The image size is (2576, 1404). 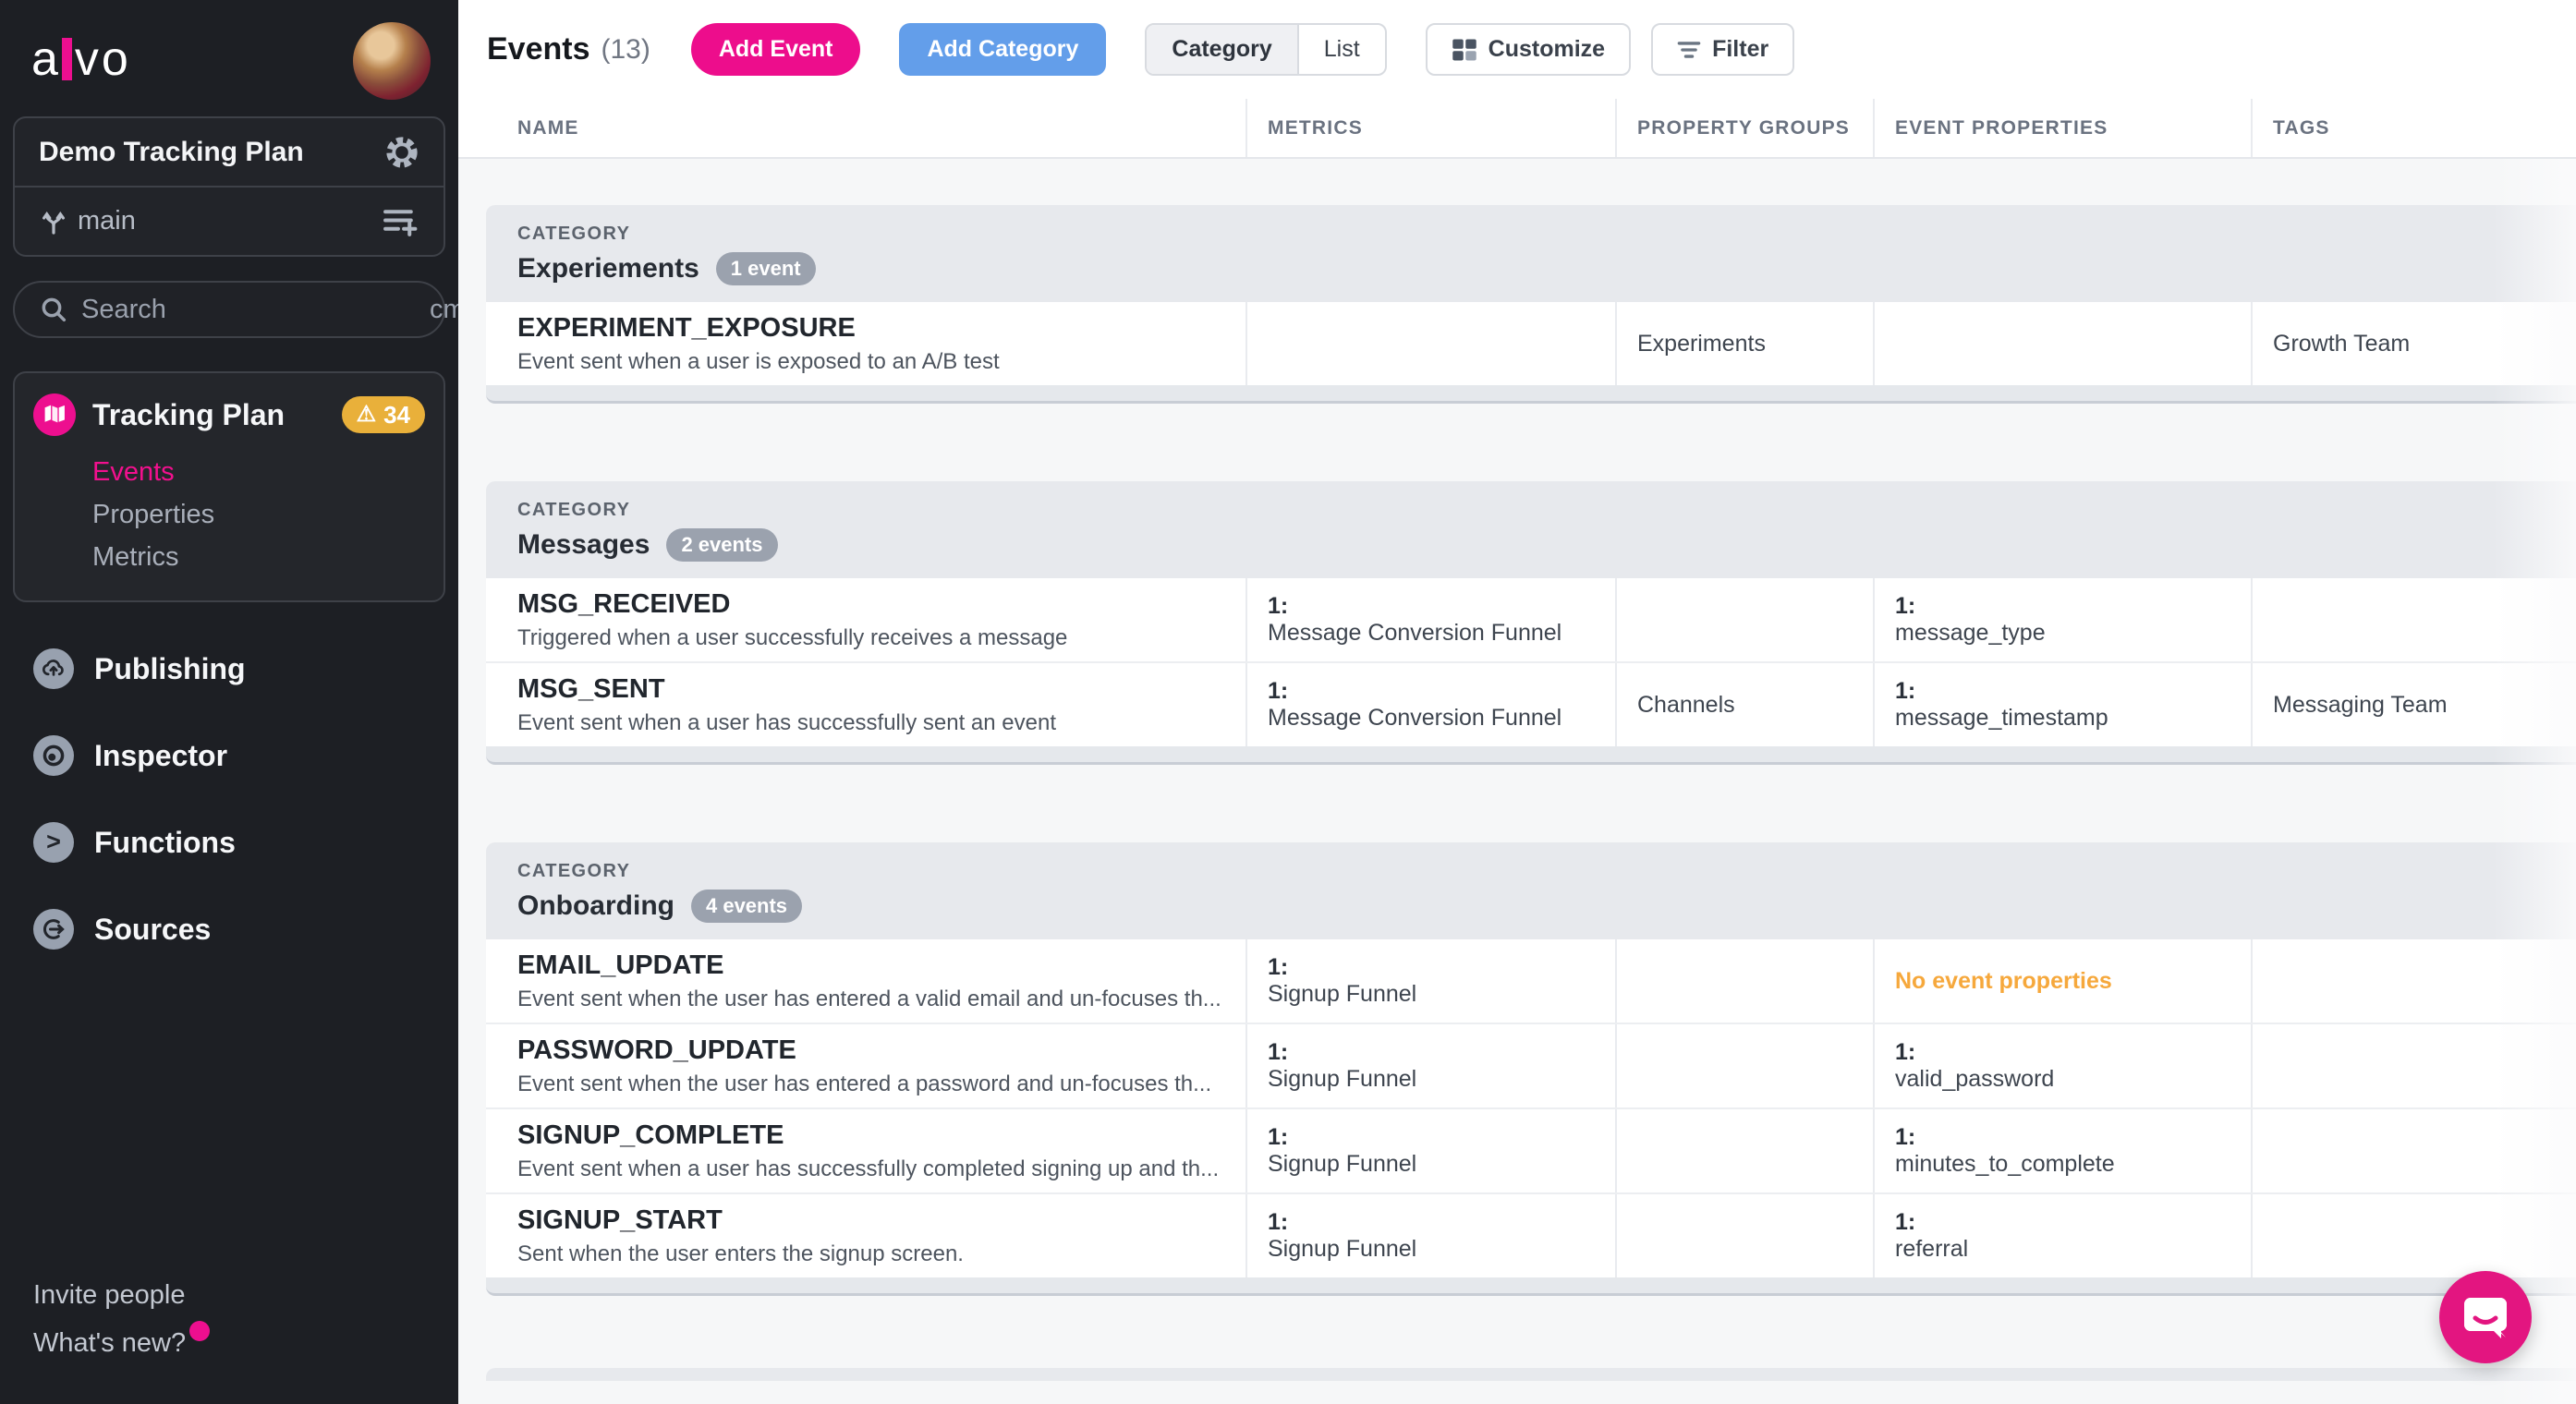 I want to click on nav-label: Inspector, so click(x=161, y=755).